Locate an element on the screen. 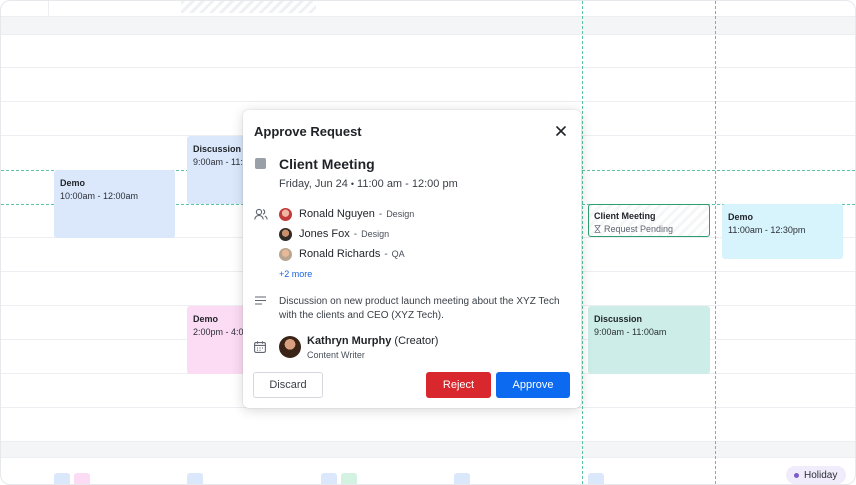 This screenshot has height=485, width=856. creator-role: Content Writer is located at coordinates (336, 355).